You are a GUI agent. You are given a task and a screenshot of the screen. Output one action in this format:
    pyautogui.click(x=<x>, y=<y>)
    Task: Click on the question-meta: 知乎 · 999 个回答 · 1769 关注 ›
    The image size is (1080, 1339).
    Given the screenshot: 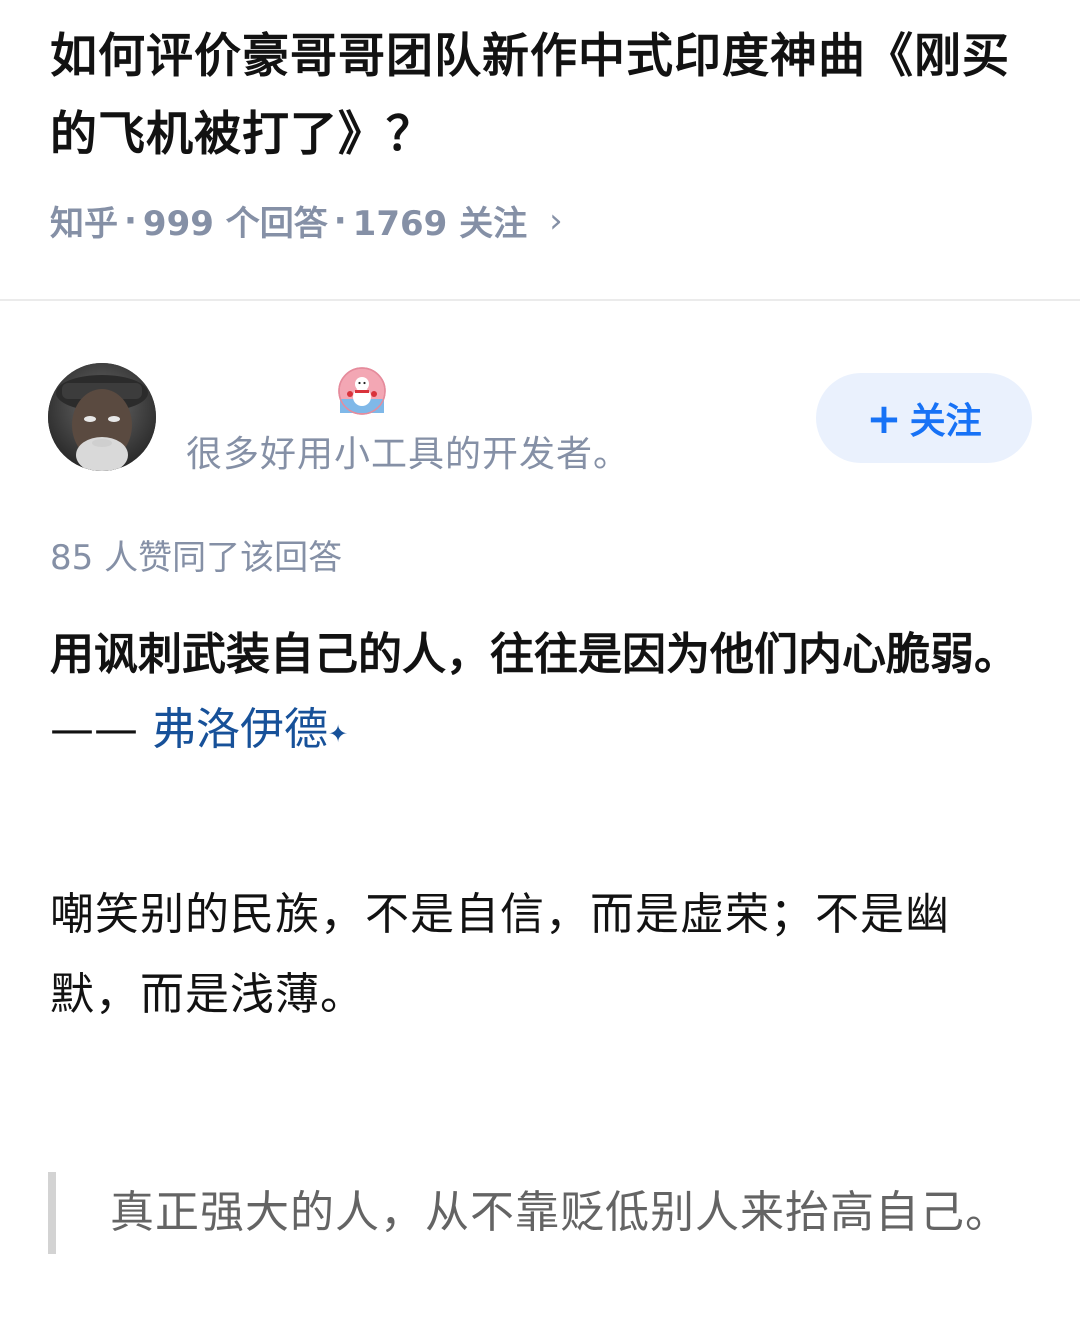 What is the action you would take?
    pyautogui.click(x=540, y=220)
    